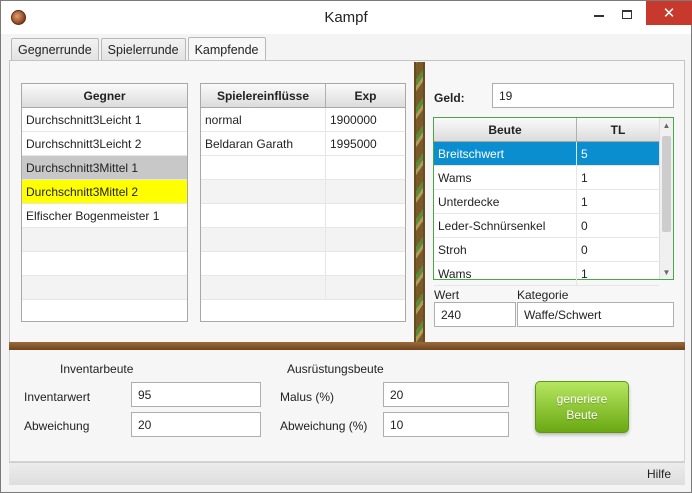  What do you see at coordinates (346, 17) in the screenshot?
I see `title-bar: Kampf ✕` at bounding box center [346, 17].